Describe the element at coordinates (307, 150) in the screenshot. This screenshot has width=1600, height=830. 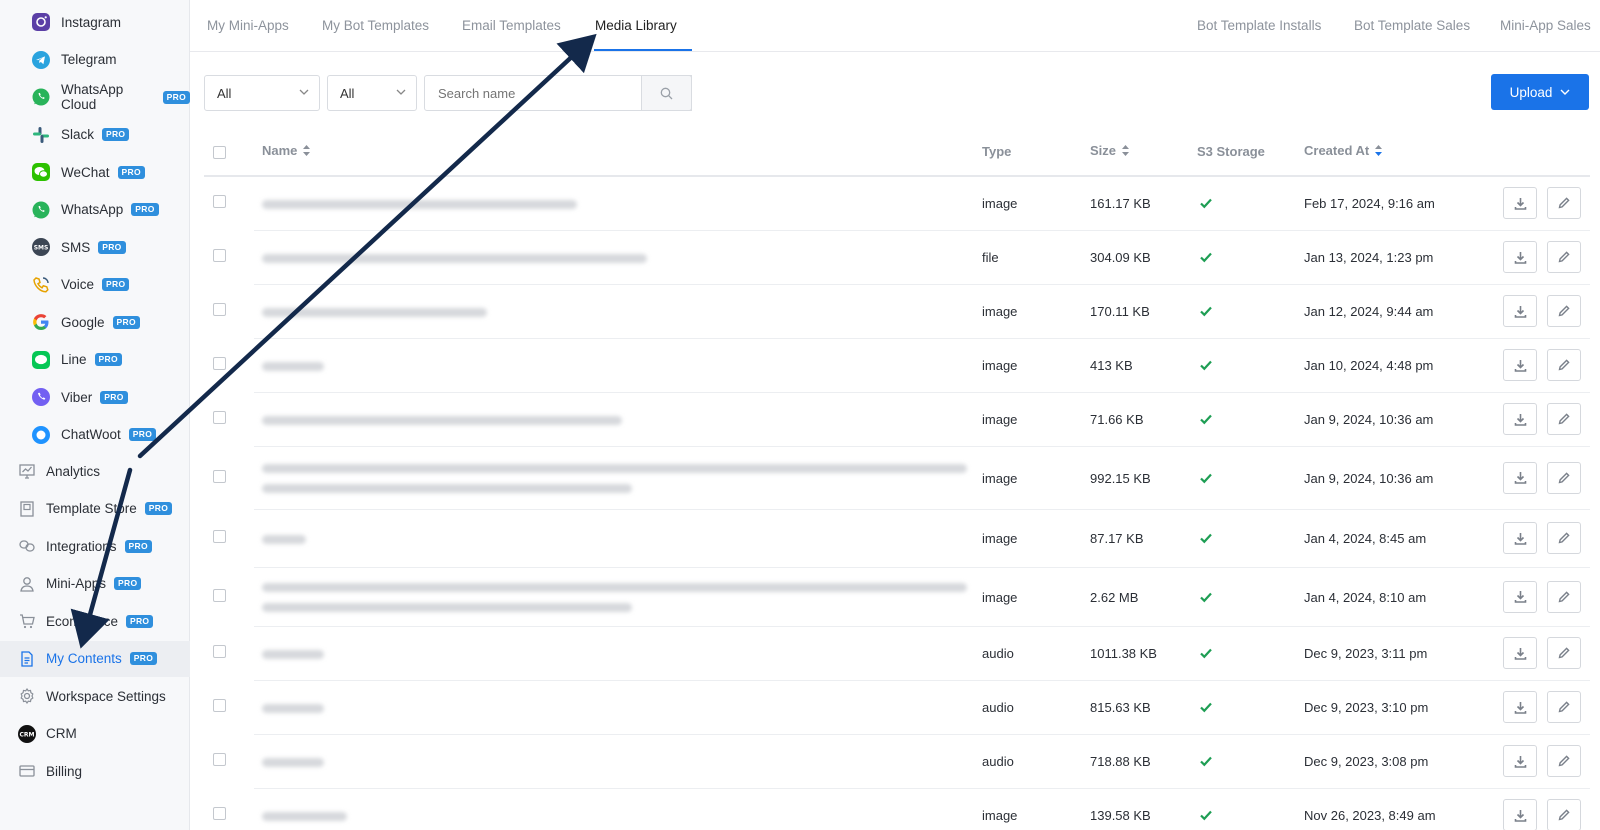
I see `sort-icon` at that location.